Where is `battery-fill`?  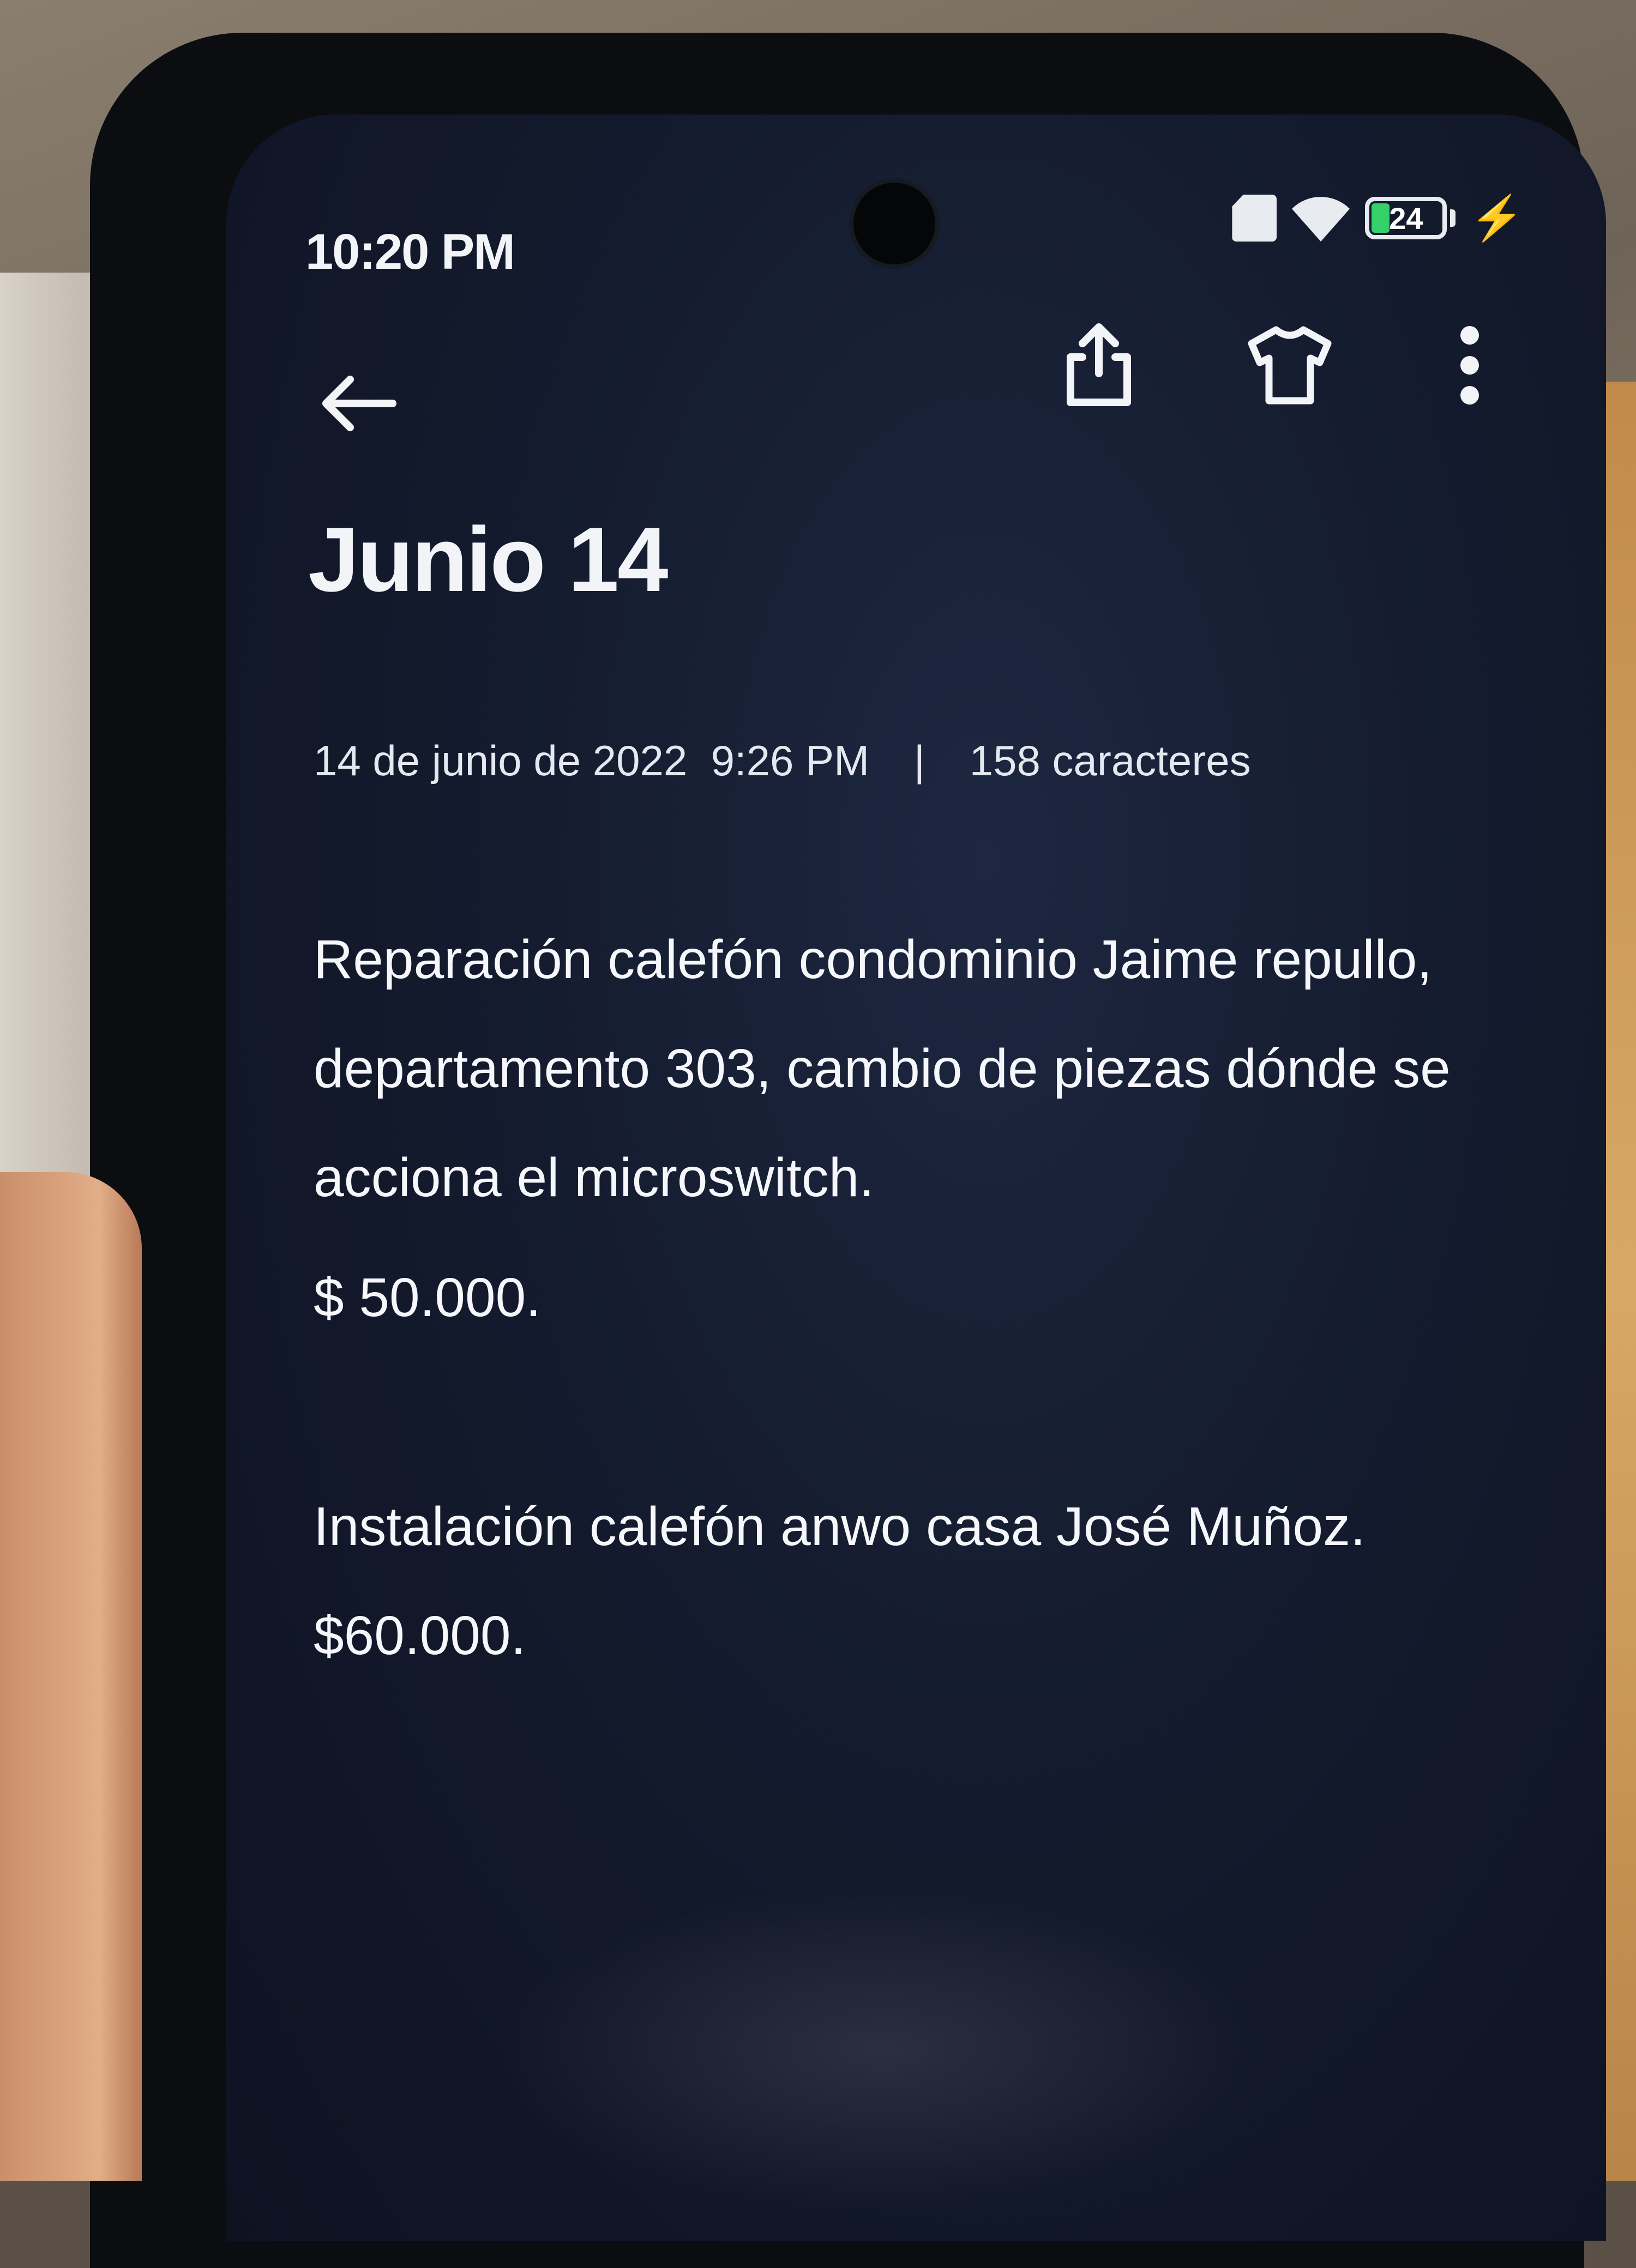 battery-fill is located at coordinates (1381, 218).